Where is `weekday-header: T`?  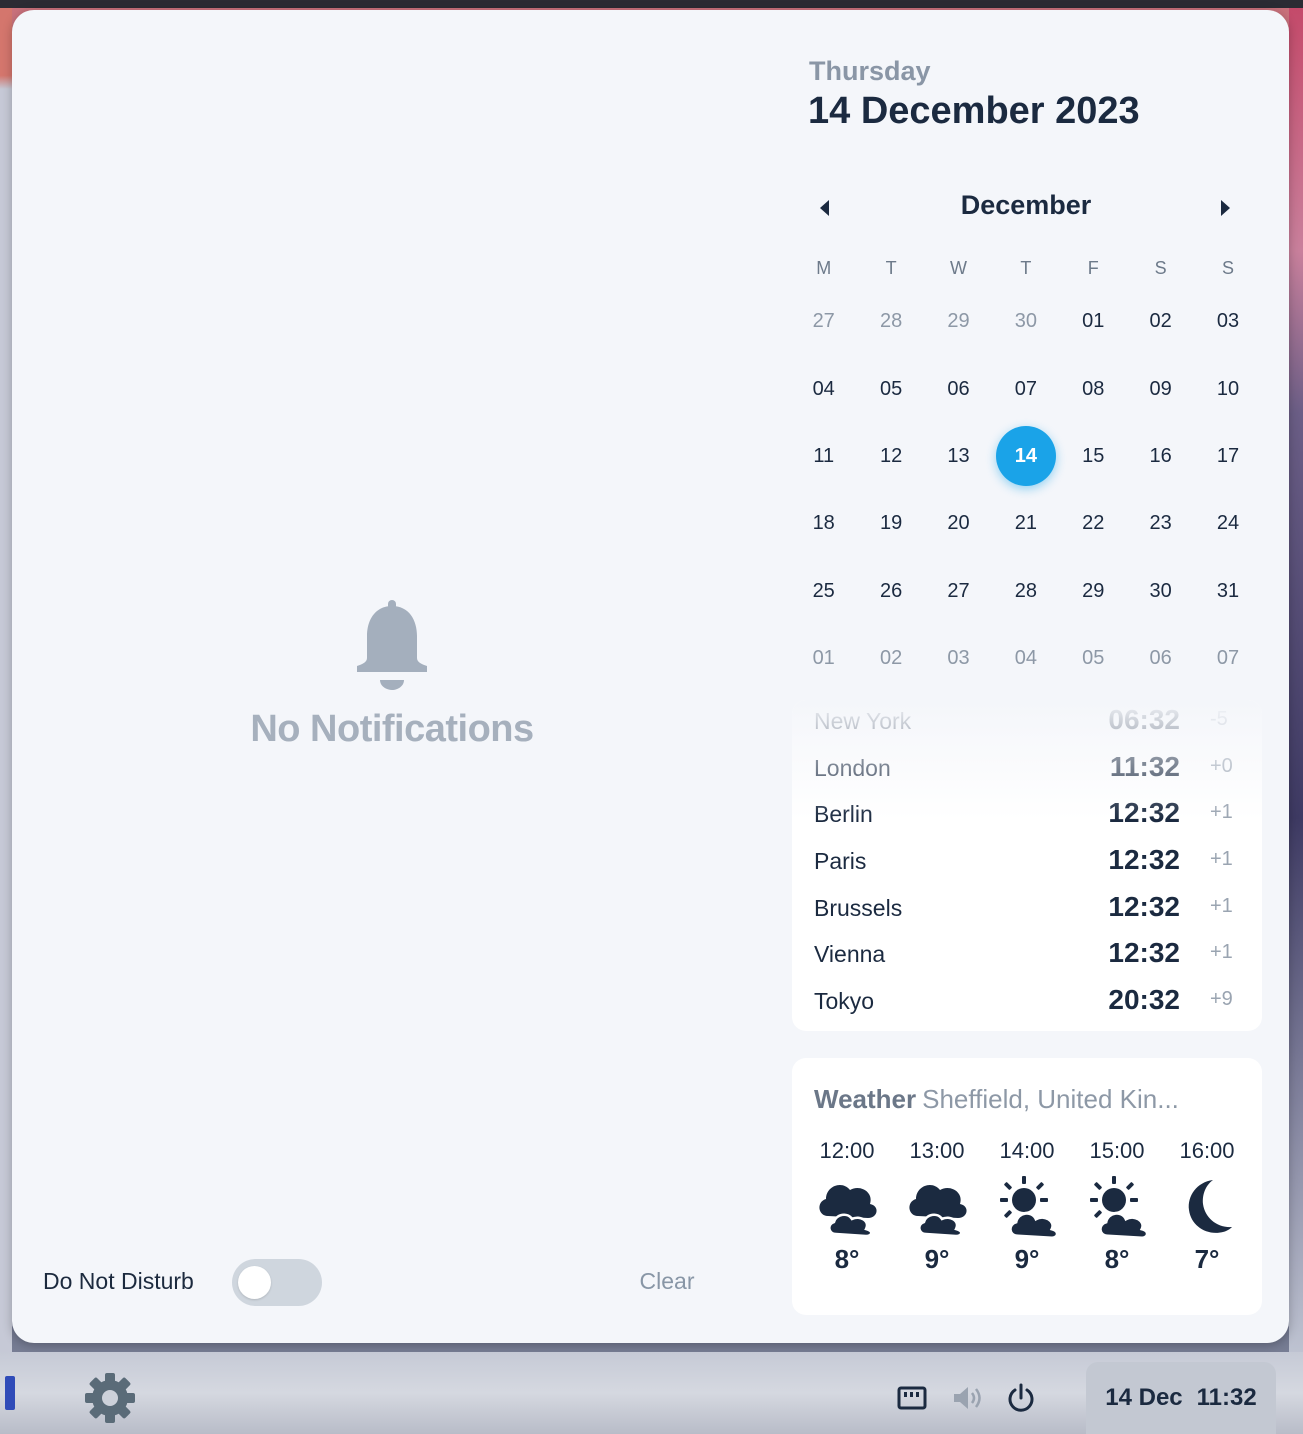
weekday-header: T is located at coordinates (1026, 267).